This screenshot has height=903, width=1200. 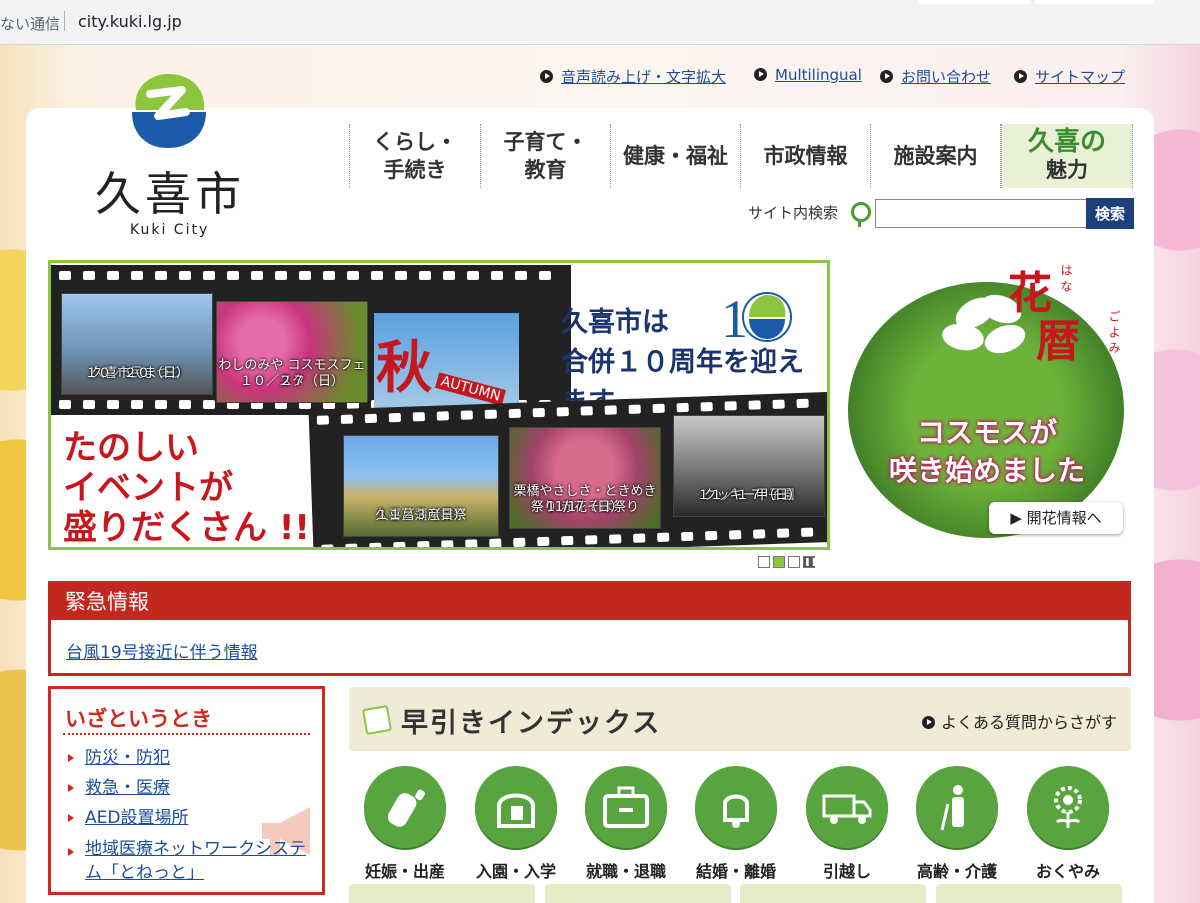 I want to click on url-text: city.kuki.lg.jp, so click(x=130, y=21).